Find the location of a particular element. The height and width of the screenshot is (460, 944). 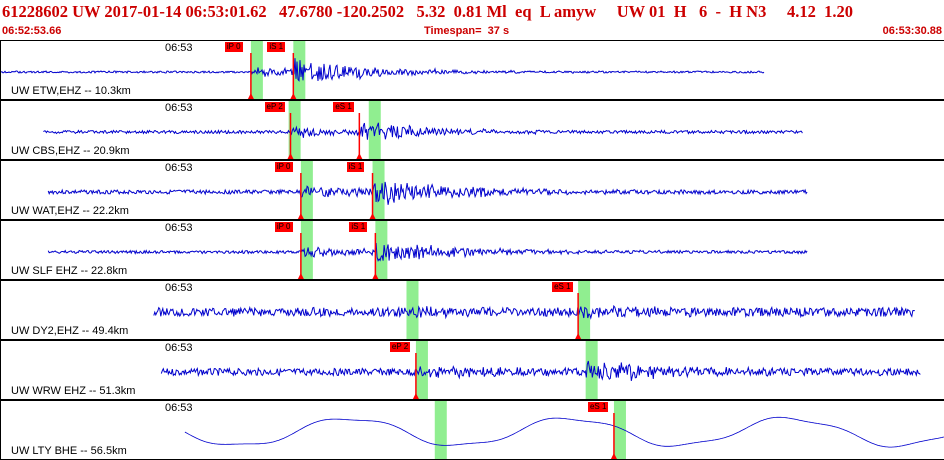

trace-panel: eP 2 eS 1 06:53 UW CBS,EHZ -- 20.9km is located at coordinates (472, 130).